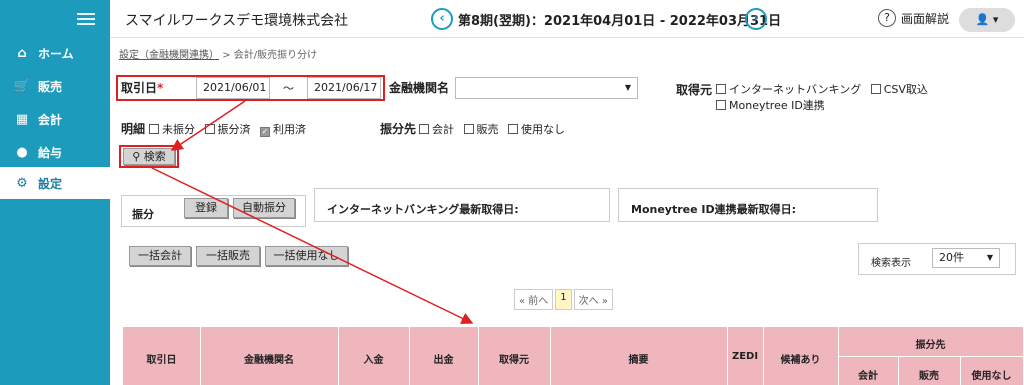  I want to click on detail-option-label: 利用済, so click(289, 129).